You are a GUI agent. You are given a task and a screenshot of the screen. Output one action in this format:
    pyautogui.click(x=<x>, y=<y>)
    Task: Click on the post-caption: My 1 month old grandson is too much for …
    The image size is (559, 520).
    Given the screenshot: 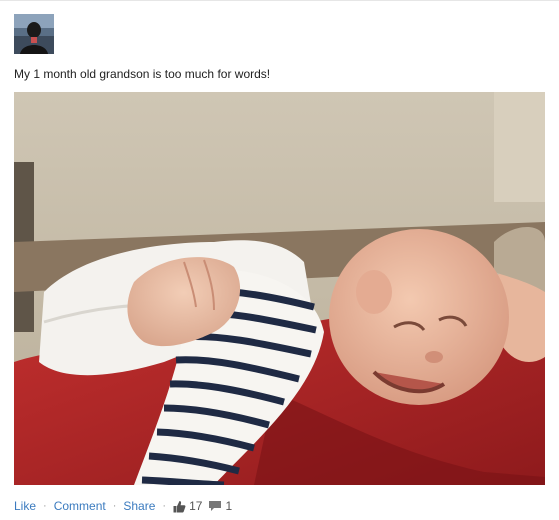 What is the action you would take?
    pyautogui.click(x=142, y=74)
    